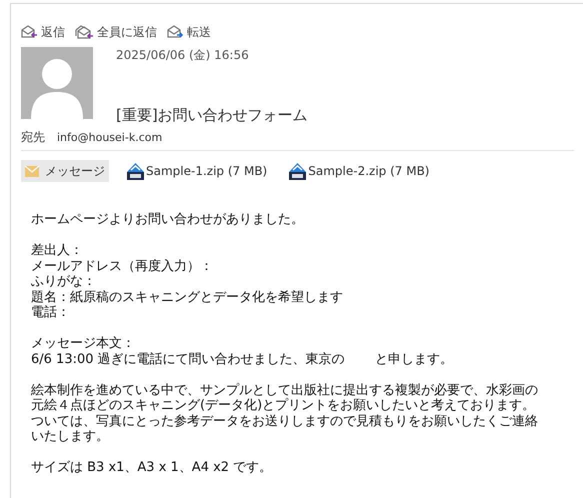 Image resolution: width=583 pixels, height=498 pixels. I want to click on body-text-line: メールアドレス（再度入力）：, so click(122, 266).